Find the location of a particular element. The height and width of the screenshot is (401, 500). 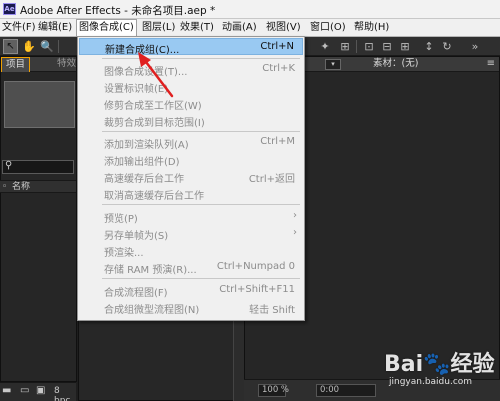

baidu-jingyan-watermark-logo: Bai🐾经验 is located at coordinates (439, 364).